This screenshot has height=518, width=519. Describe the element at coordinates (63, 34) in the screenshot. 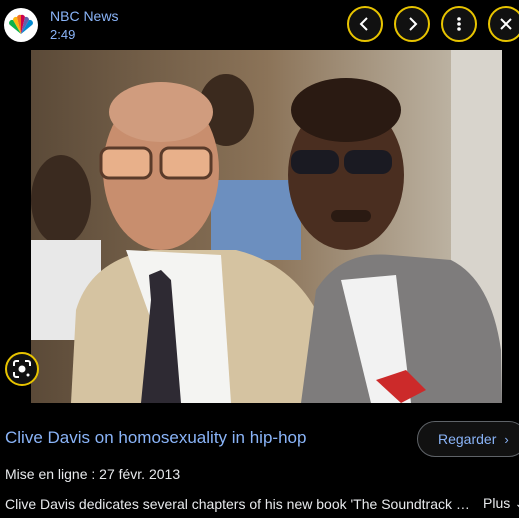

I see `video-duration: 2:49` at that location.